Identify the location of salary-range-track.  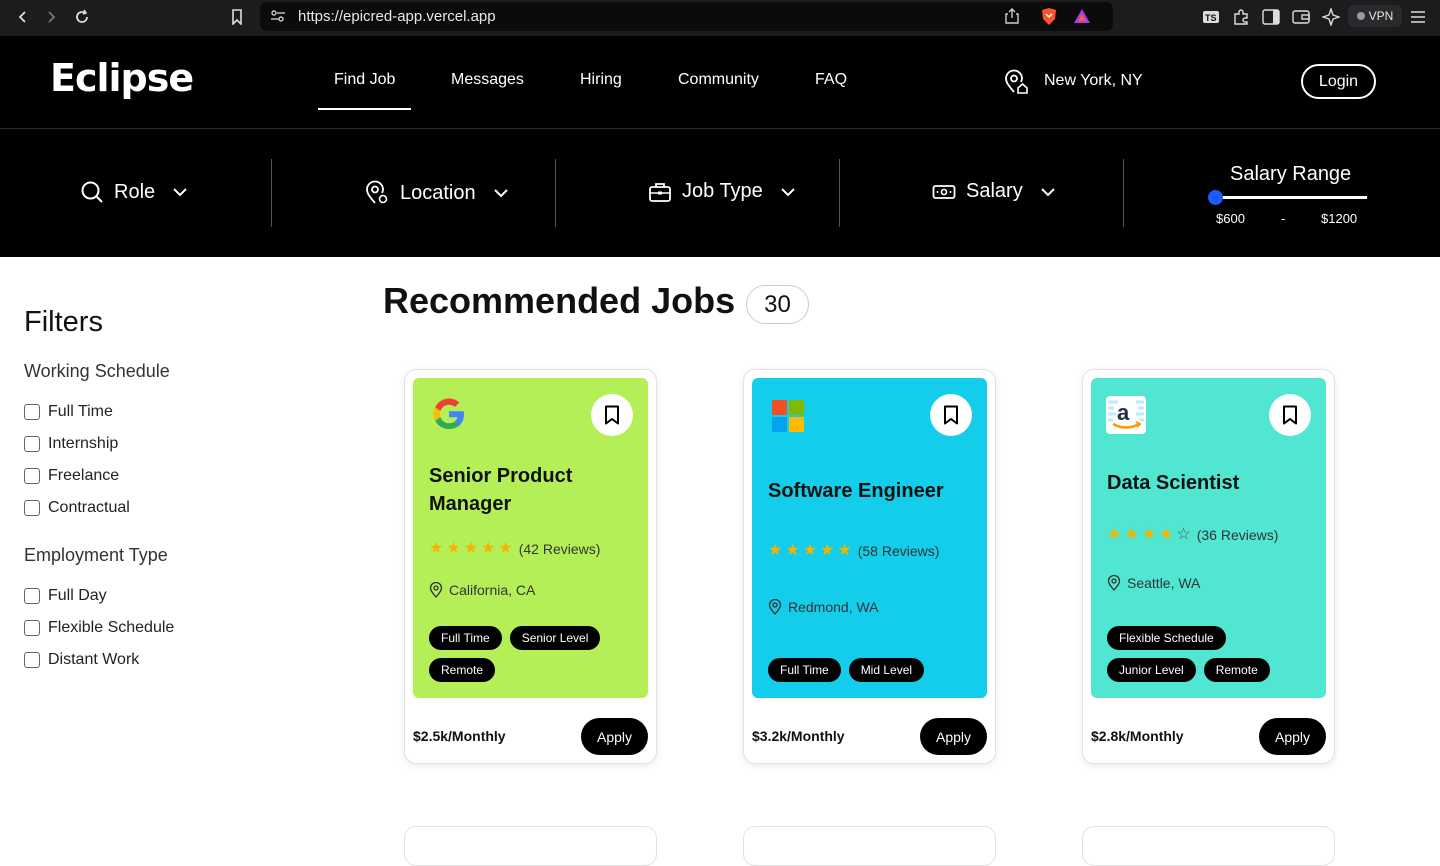
(1291, 197).